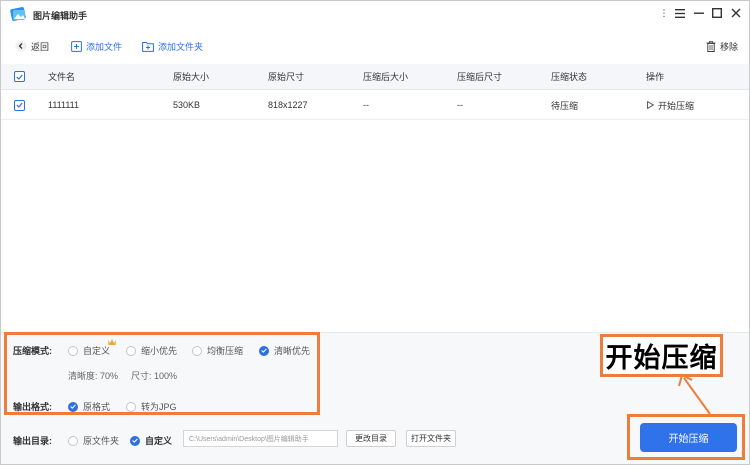 This screenshot has width=750, height=465. Describe the element at coordinates (661, 355) in the screenshot. I see `start-compress-callout: 开始压缩` at that location.